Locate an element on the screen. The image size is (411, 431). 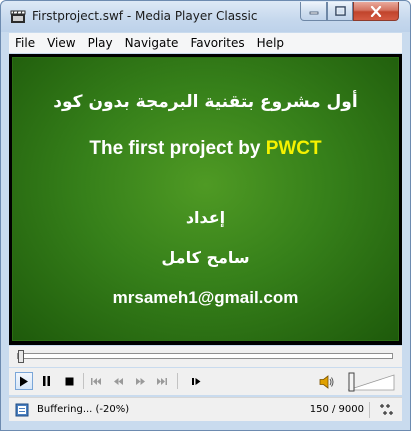
title-bar: Firstproject.swf - Media Player Classic is located at coordinates (205, 16).